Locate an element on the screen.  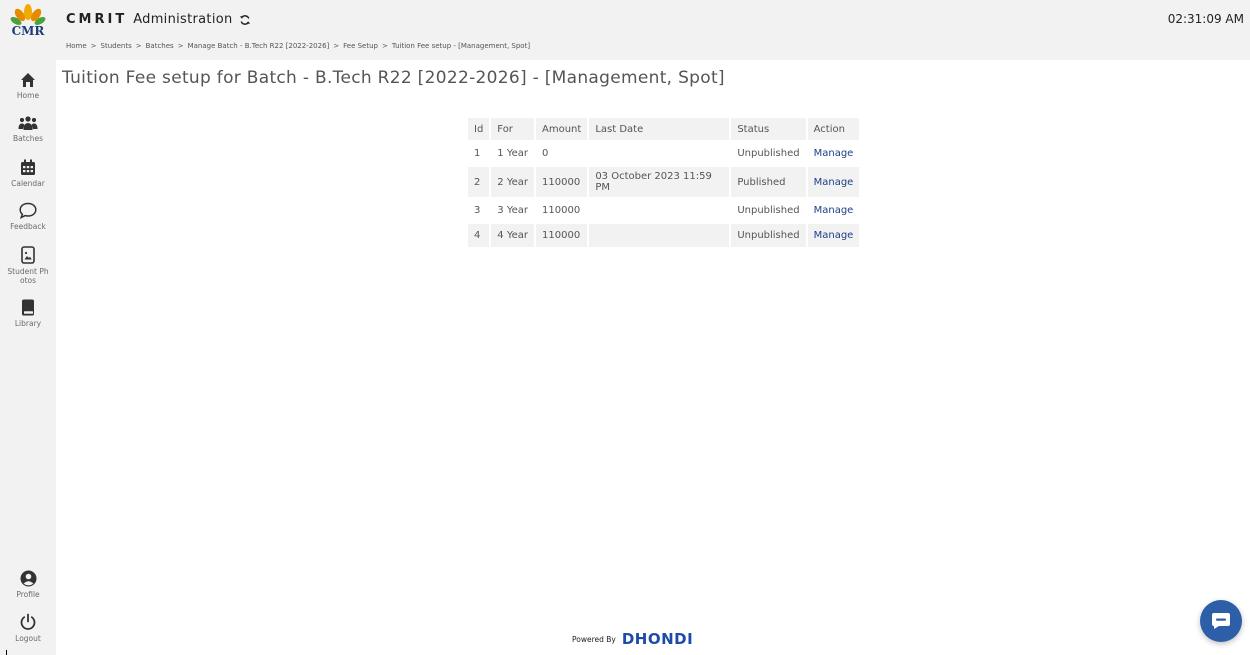
users-icon is located at coordinates (28, 123).